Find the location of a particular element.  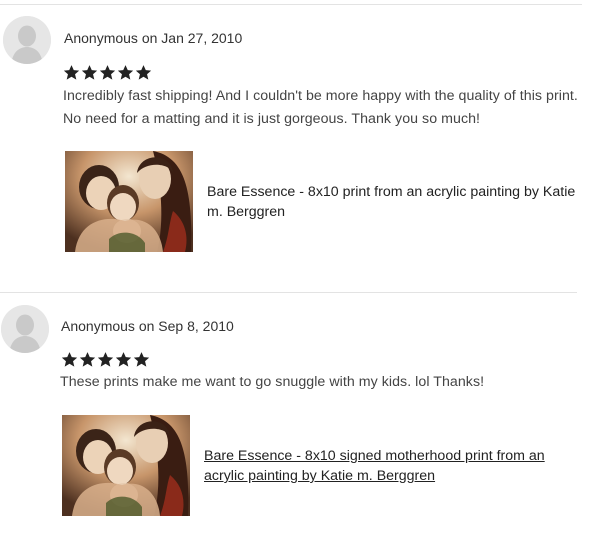

review-meta: Anonymous on Jan 27, 2010 is located at coordinates (153, 38).